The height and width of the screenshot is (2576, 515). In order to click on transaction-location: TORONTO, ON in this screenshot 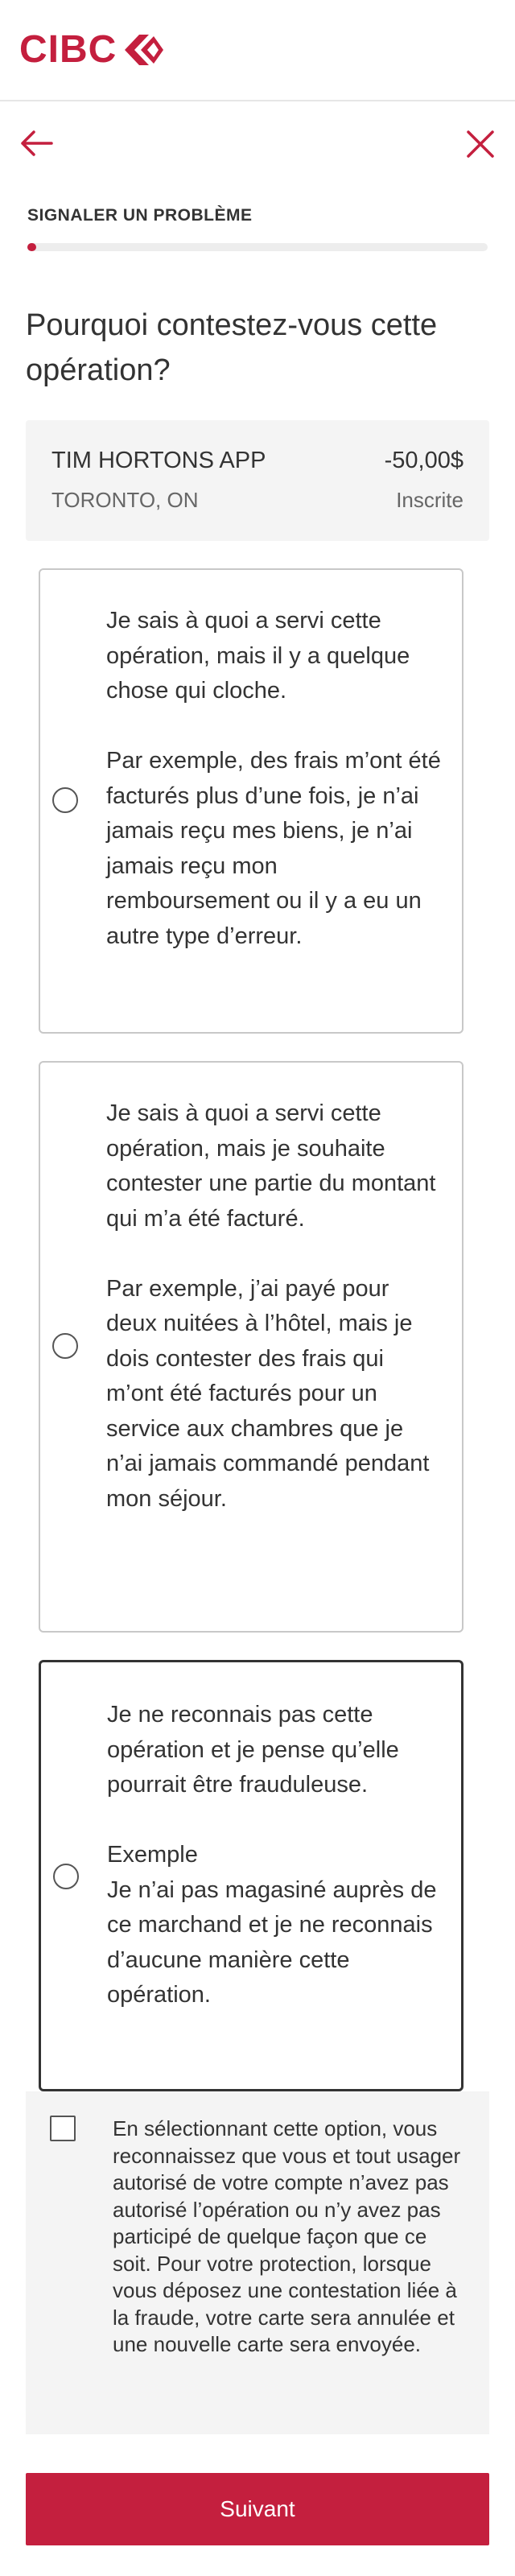, I will do `click(125, 500)`.